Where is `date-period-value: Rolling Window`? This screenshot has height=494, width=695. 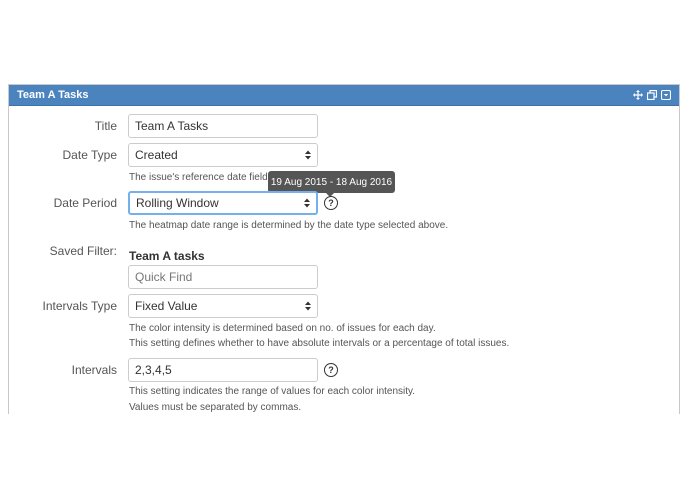 date-period-value: Rolling Window is located at coordinates (177, 203).